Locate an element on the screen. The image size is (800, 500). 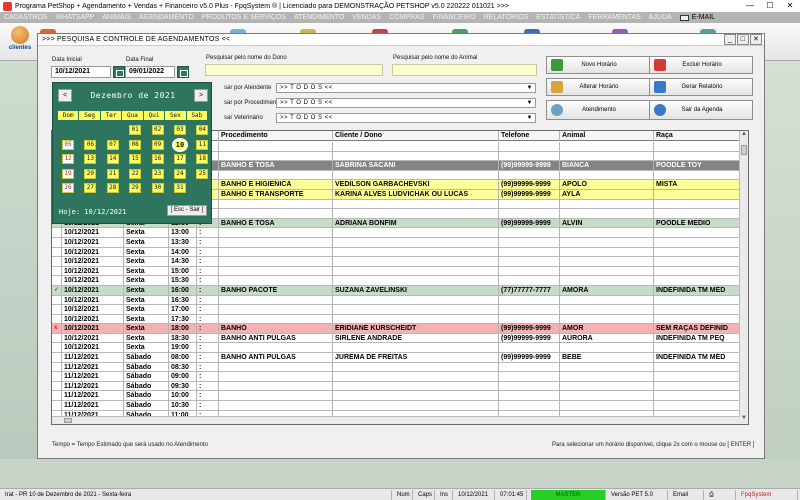
scroll-down-icon: ▼ is located at coordinates (744, 419).